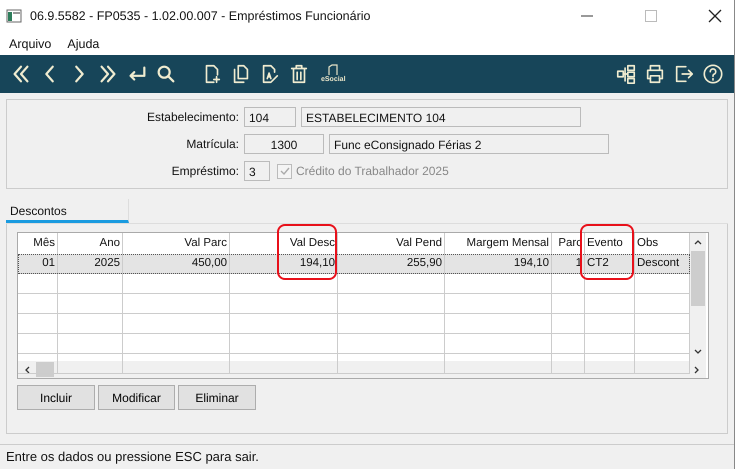 This screenshot has width=741, height=469. I want to click on name-field: Func eConsignado Férias 2, so click(469, 144).